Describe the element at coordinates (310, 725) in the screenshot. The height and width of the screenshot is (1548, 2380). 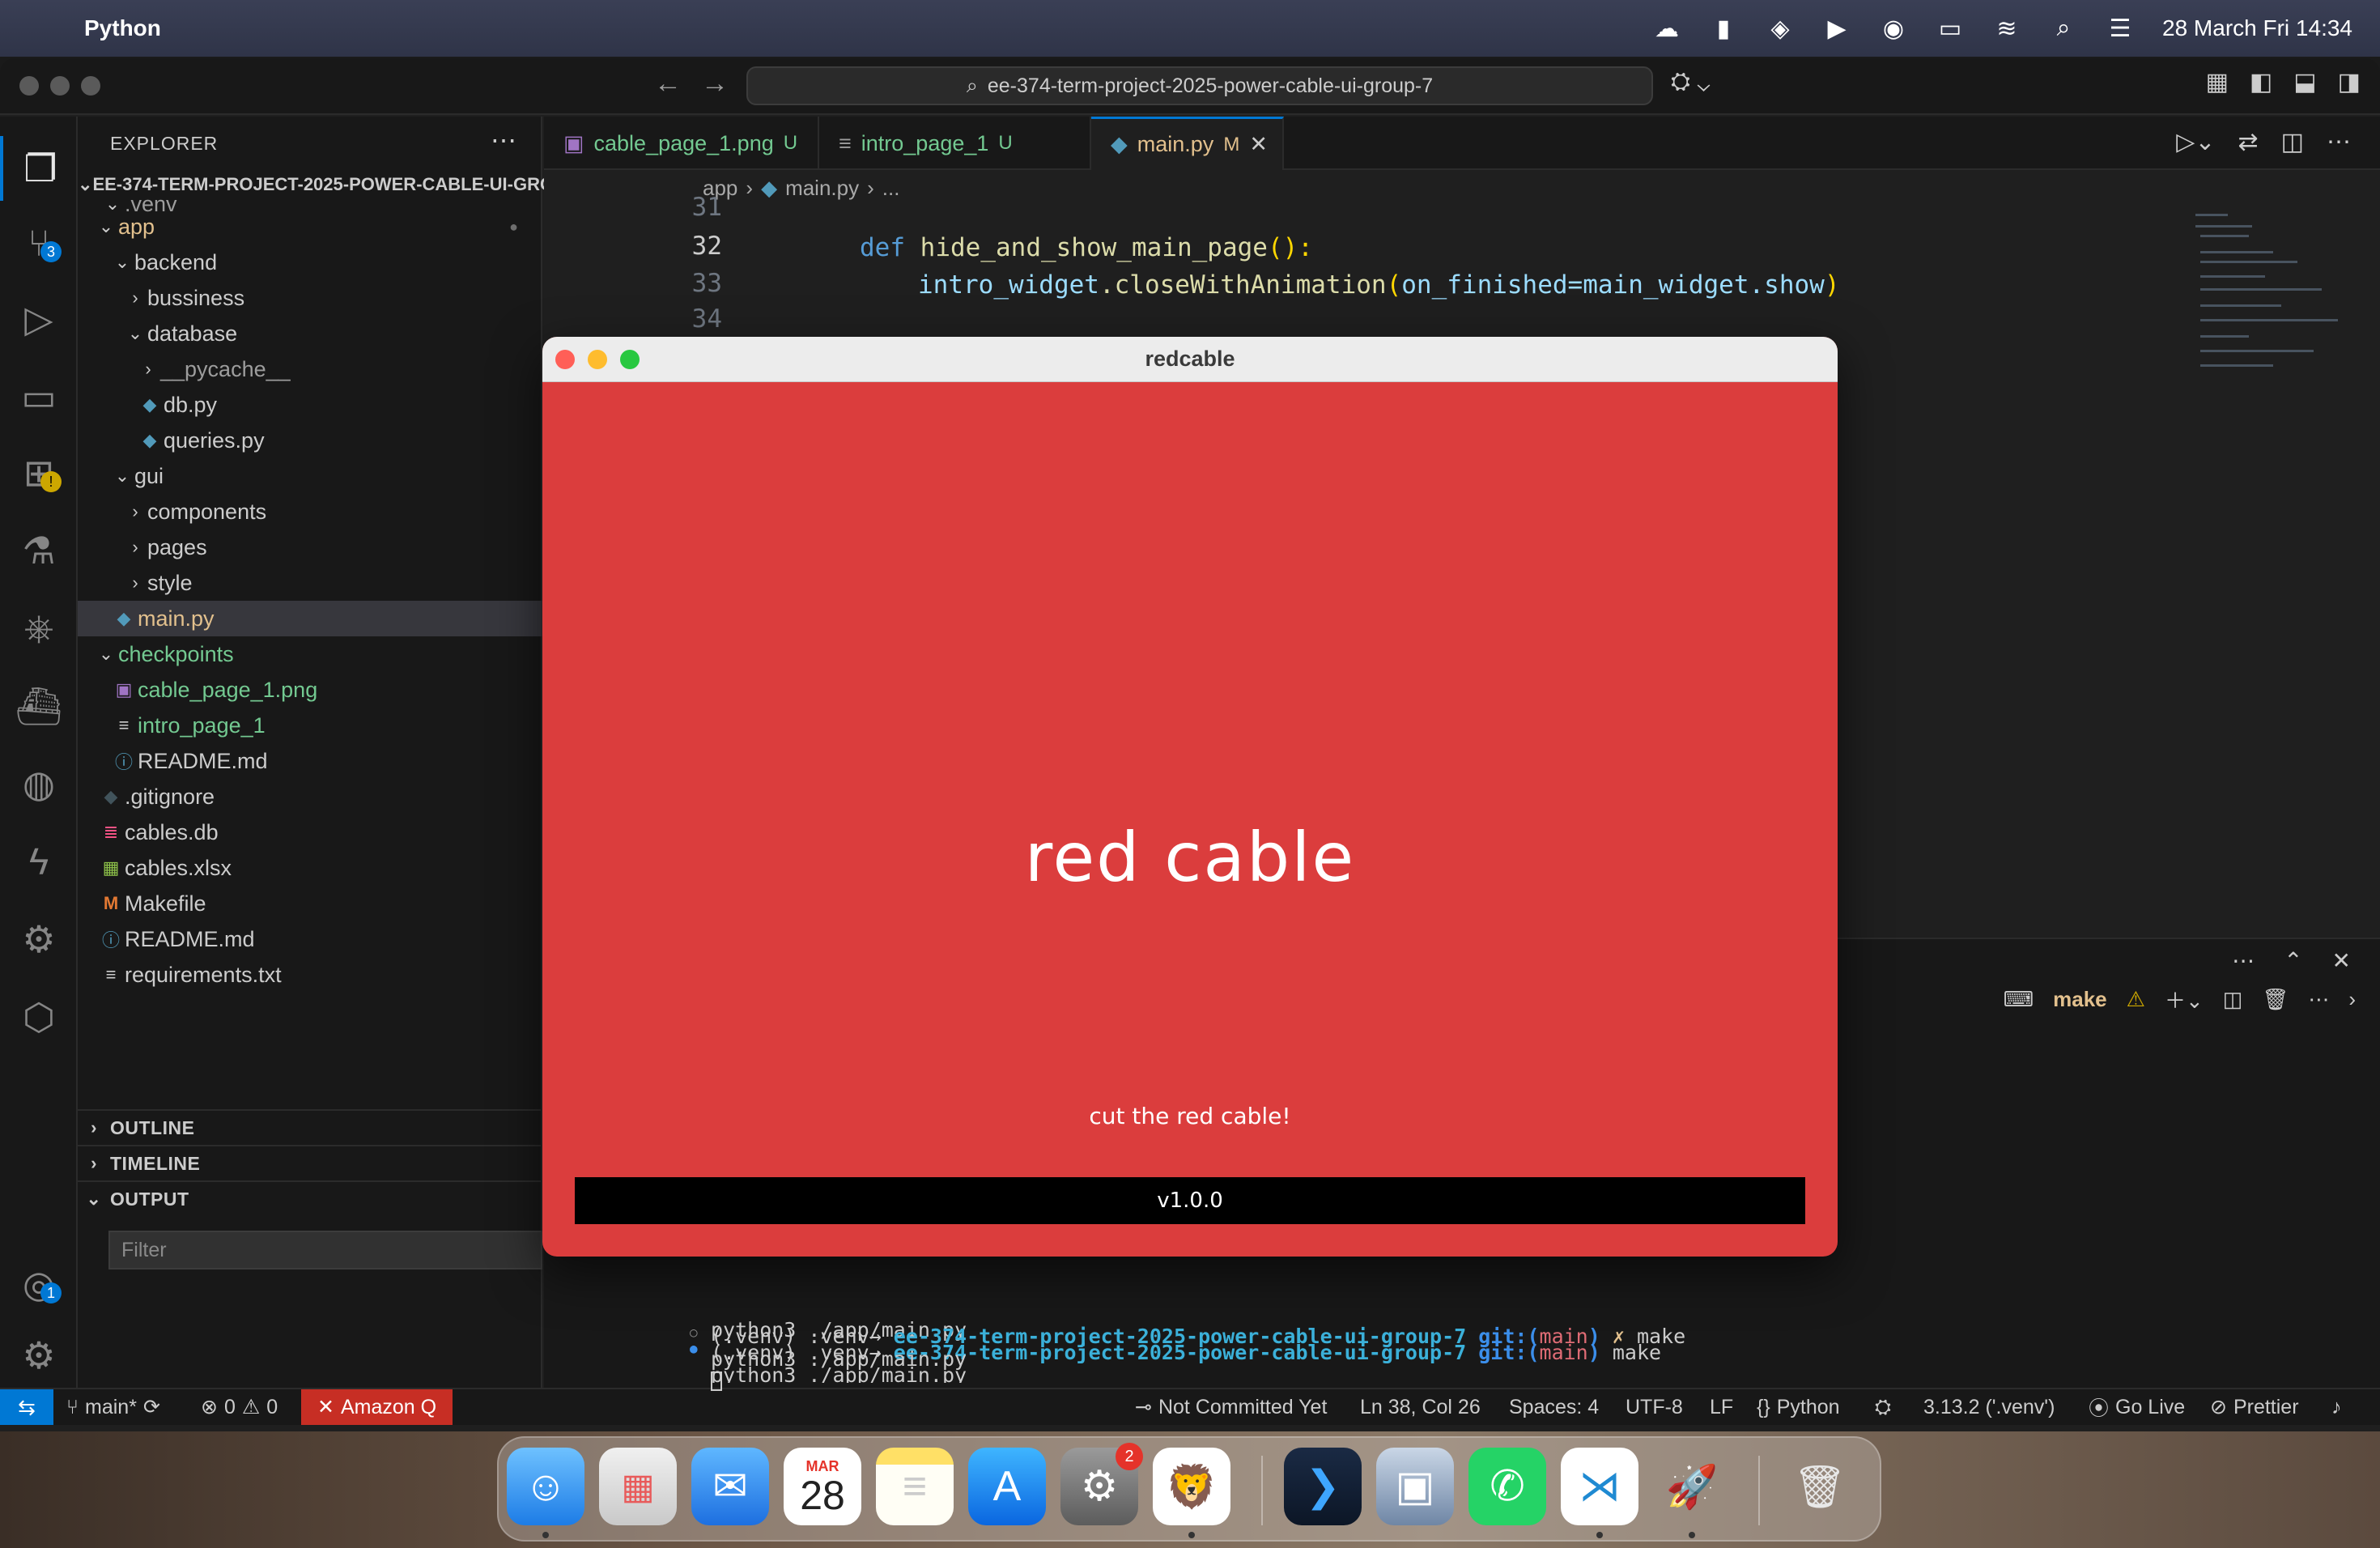
I see `tree-item-intro-page: ≡ intro_page_1` at that location.